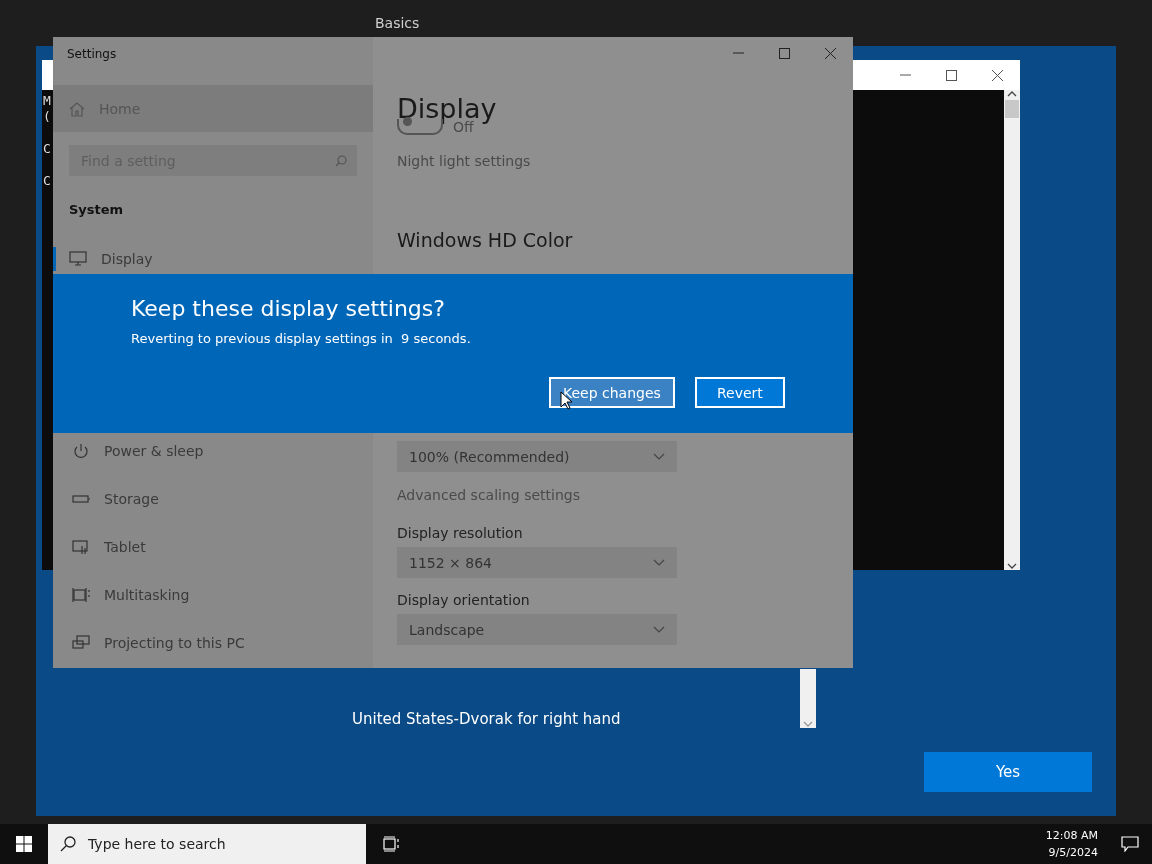 This screenshot has width=1152, height=864. Describe the element at coordinates (288, 308) in the screenshot. I see `dialog-title: Keep these display settings?` at that location.